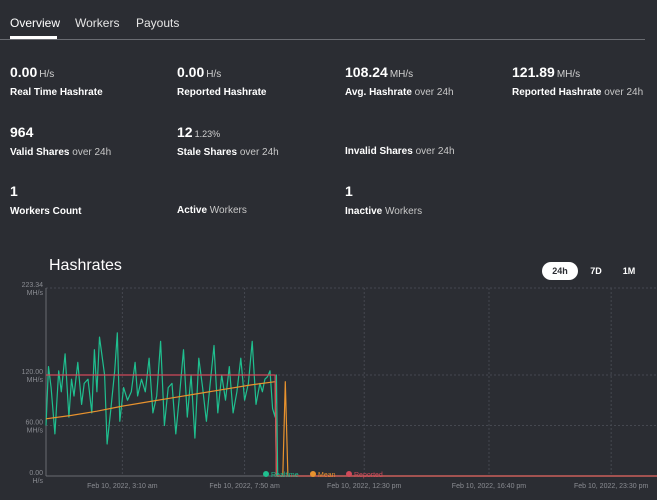 The width and height of the screenshot is (657, 500). Describe the element at coordinates (207, 134) in the screenshot. I see `stat-percent: 1.23%` at that location.